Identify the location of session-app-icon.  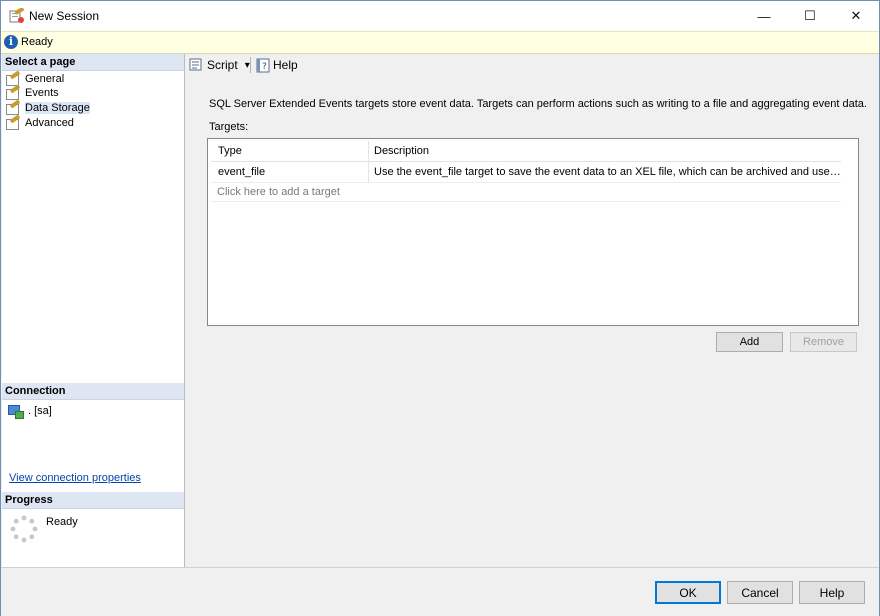
(17, 15).